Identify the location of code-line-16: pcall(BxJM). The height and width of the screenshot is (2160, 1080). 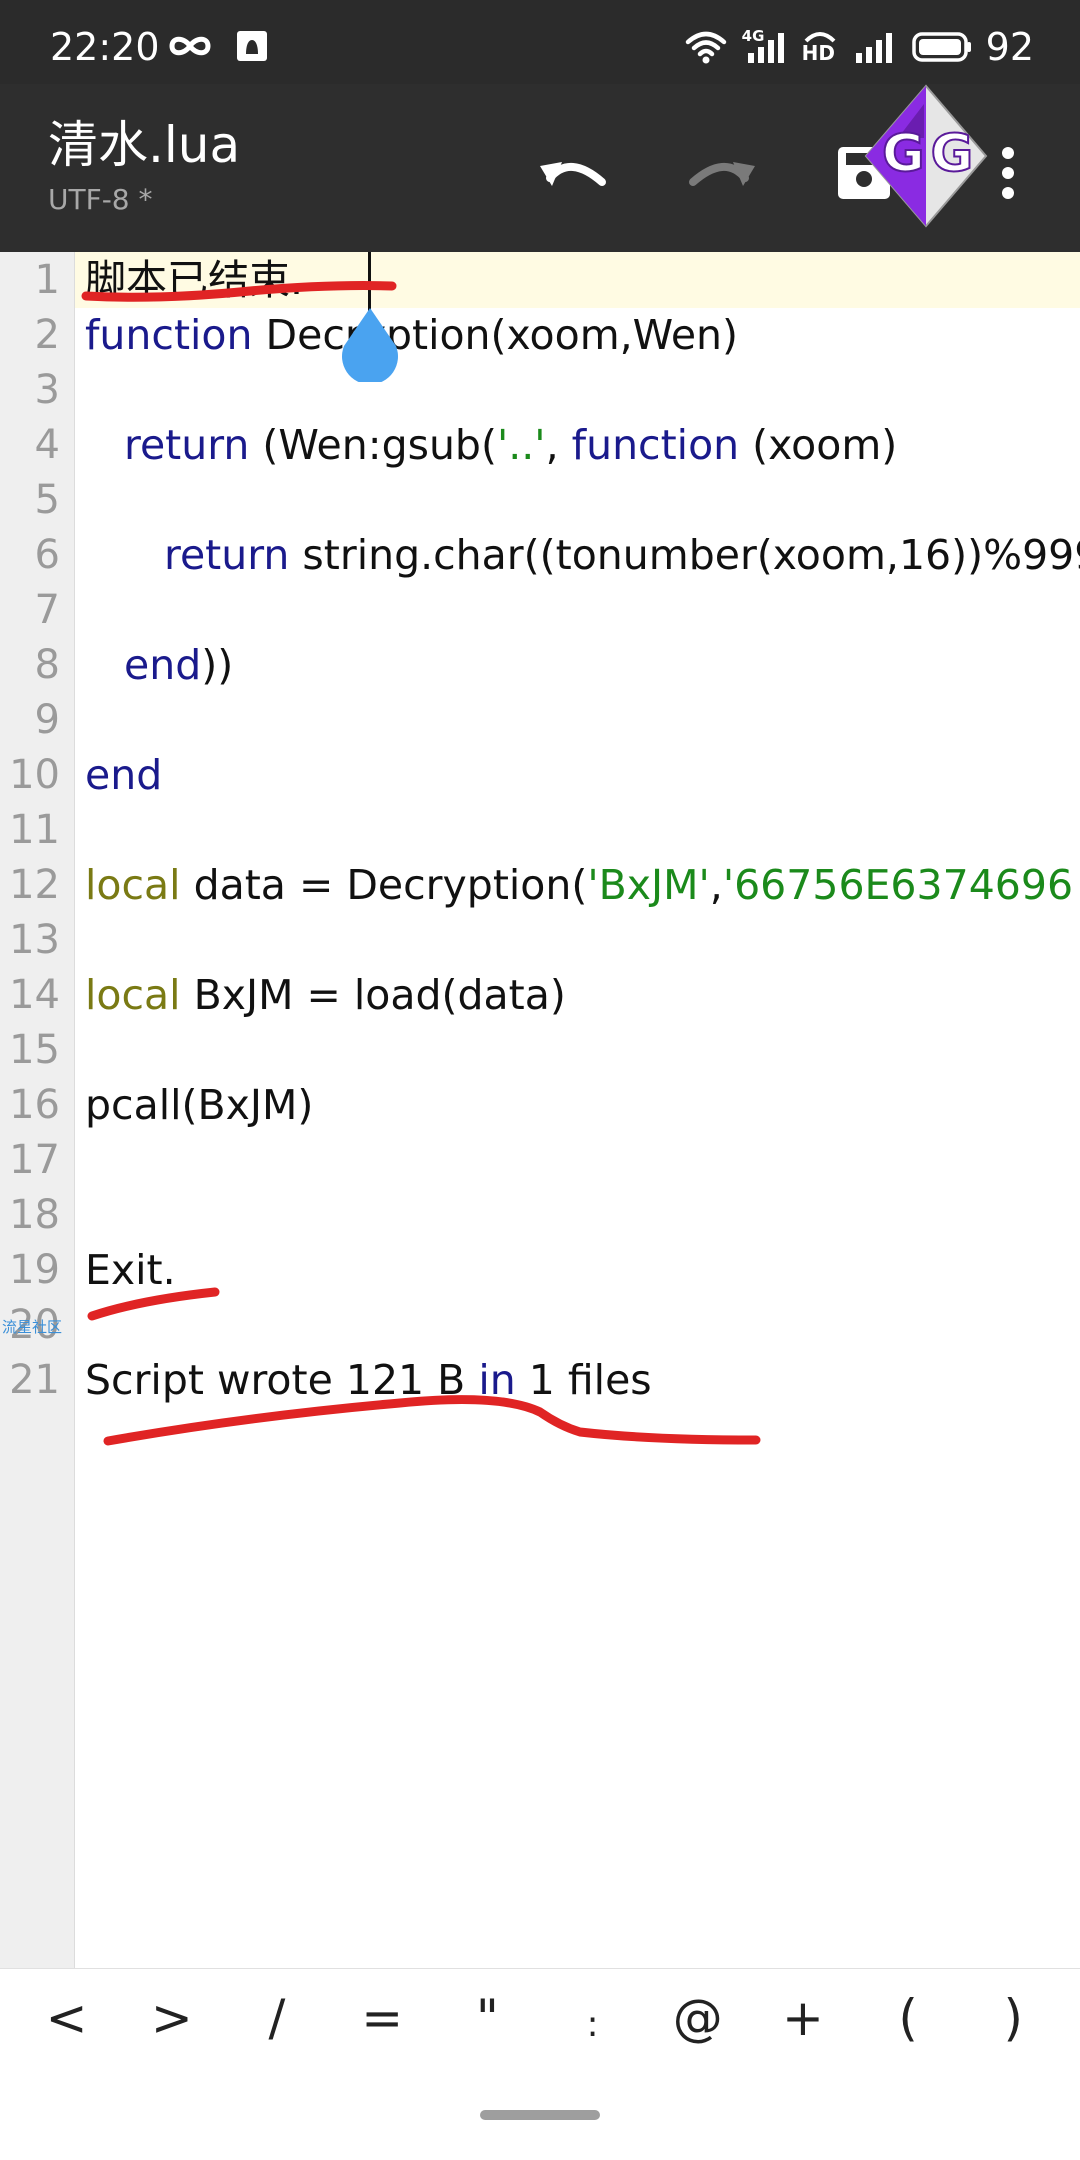
(199, 1105).